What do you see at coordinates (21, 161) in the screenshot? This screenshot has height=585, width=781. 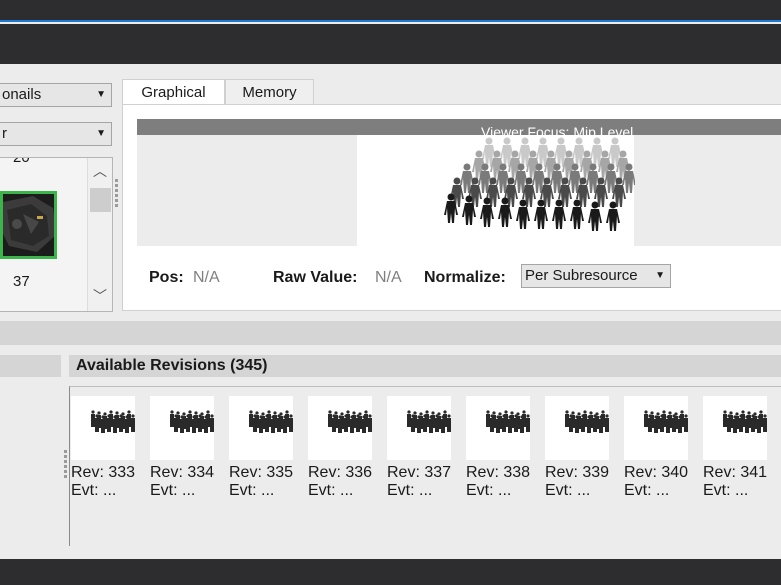 I see `thumbnail-label: 20` at bounding box center [21, 161].